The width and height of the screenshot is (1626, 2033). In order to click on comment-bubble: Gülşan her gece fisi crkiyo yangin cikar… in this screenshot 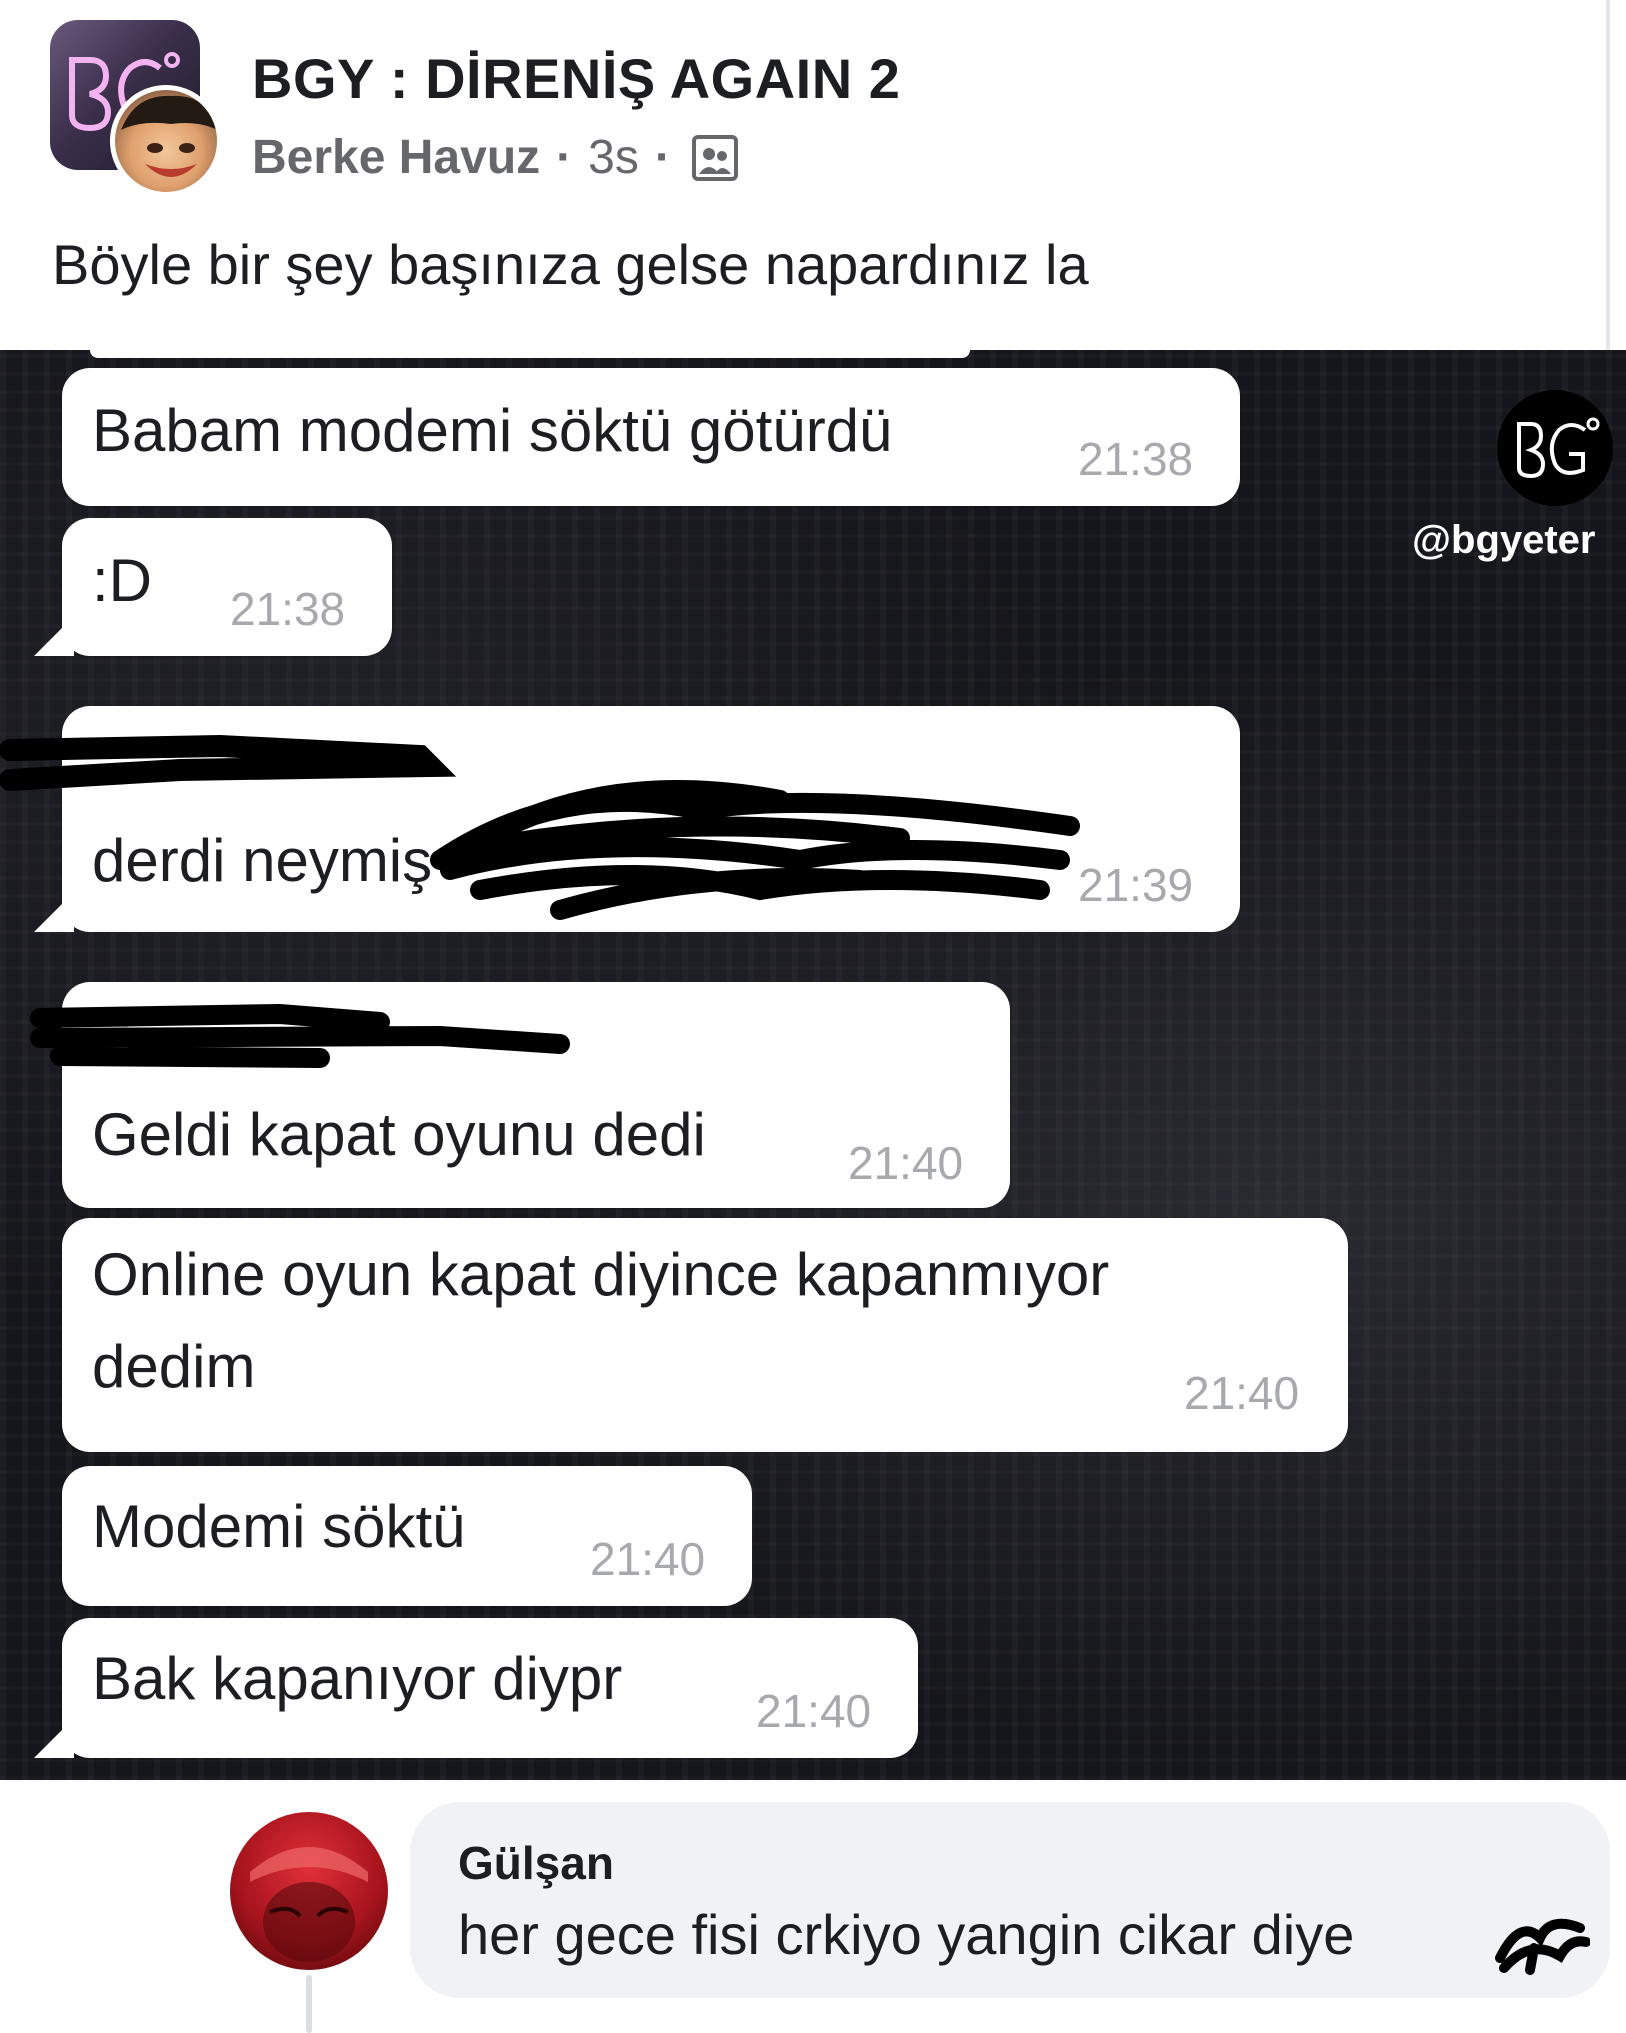, I will do `click(1010, 1900)`.